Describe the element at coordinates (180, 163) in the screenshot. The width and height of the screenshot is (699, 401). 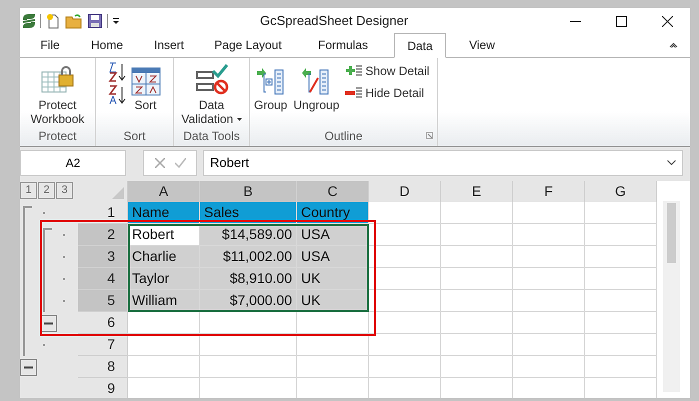
I see `confirm-icon` at that location.